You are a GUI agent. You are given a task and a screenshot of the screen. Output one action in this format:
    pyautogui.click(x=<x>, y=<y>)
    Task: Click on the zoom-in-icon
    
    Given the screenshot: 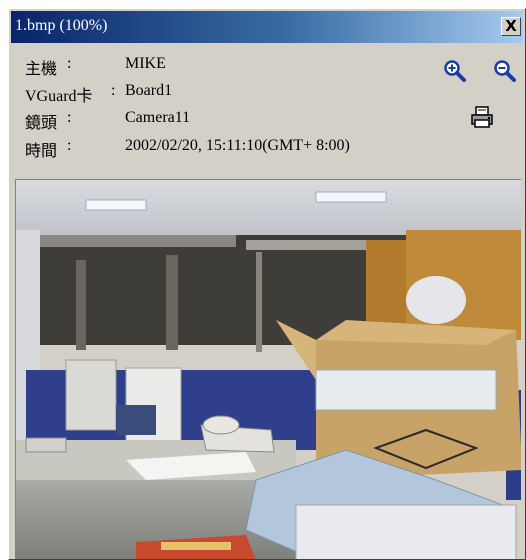 What is the action you would take?
    pyautogui.click(x=455, y=71)
    